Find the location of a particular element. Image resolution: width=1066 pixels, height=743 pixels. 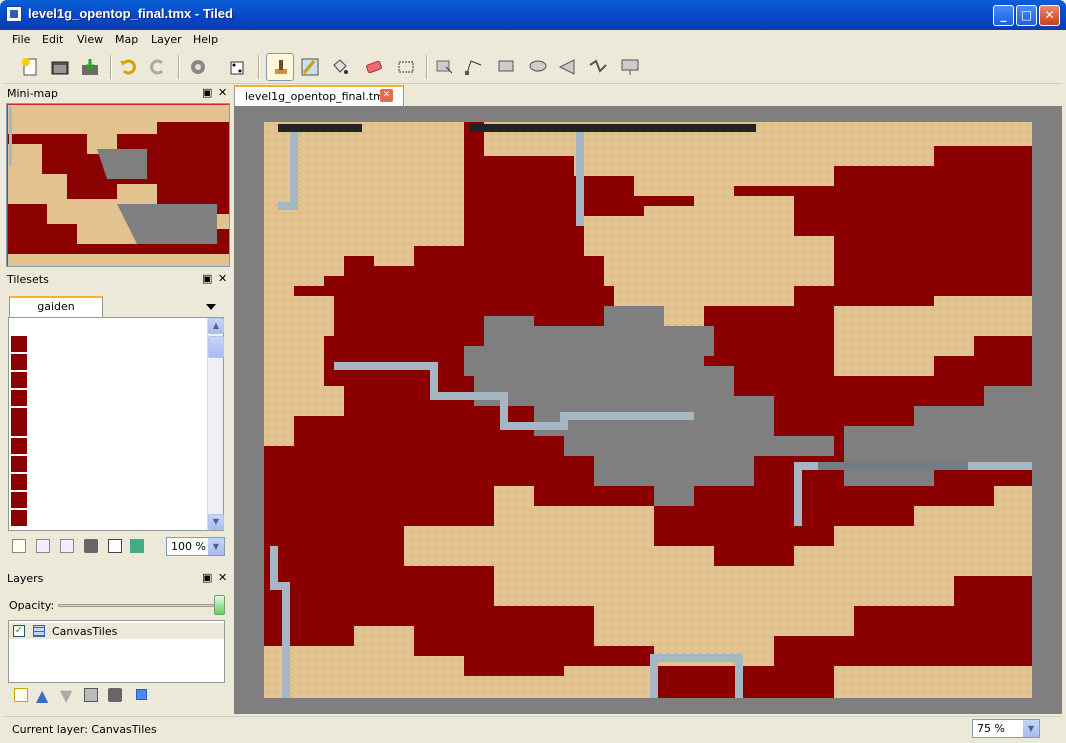

layer-actions: ▲ ▼ is located at coordinates (82, 696).